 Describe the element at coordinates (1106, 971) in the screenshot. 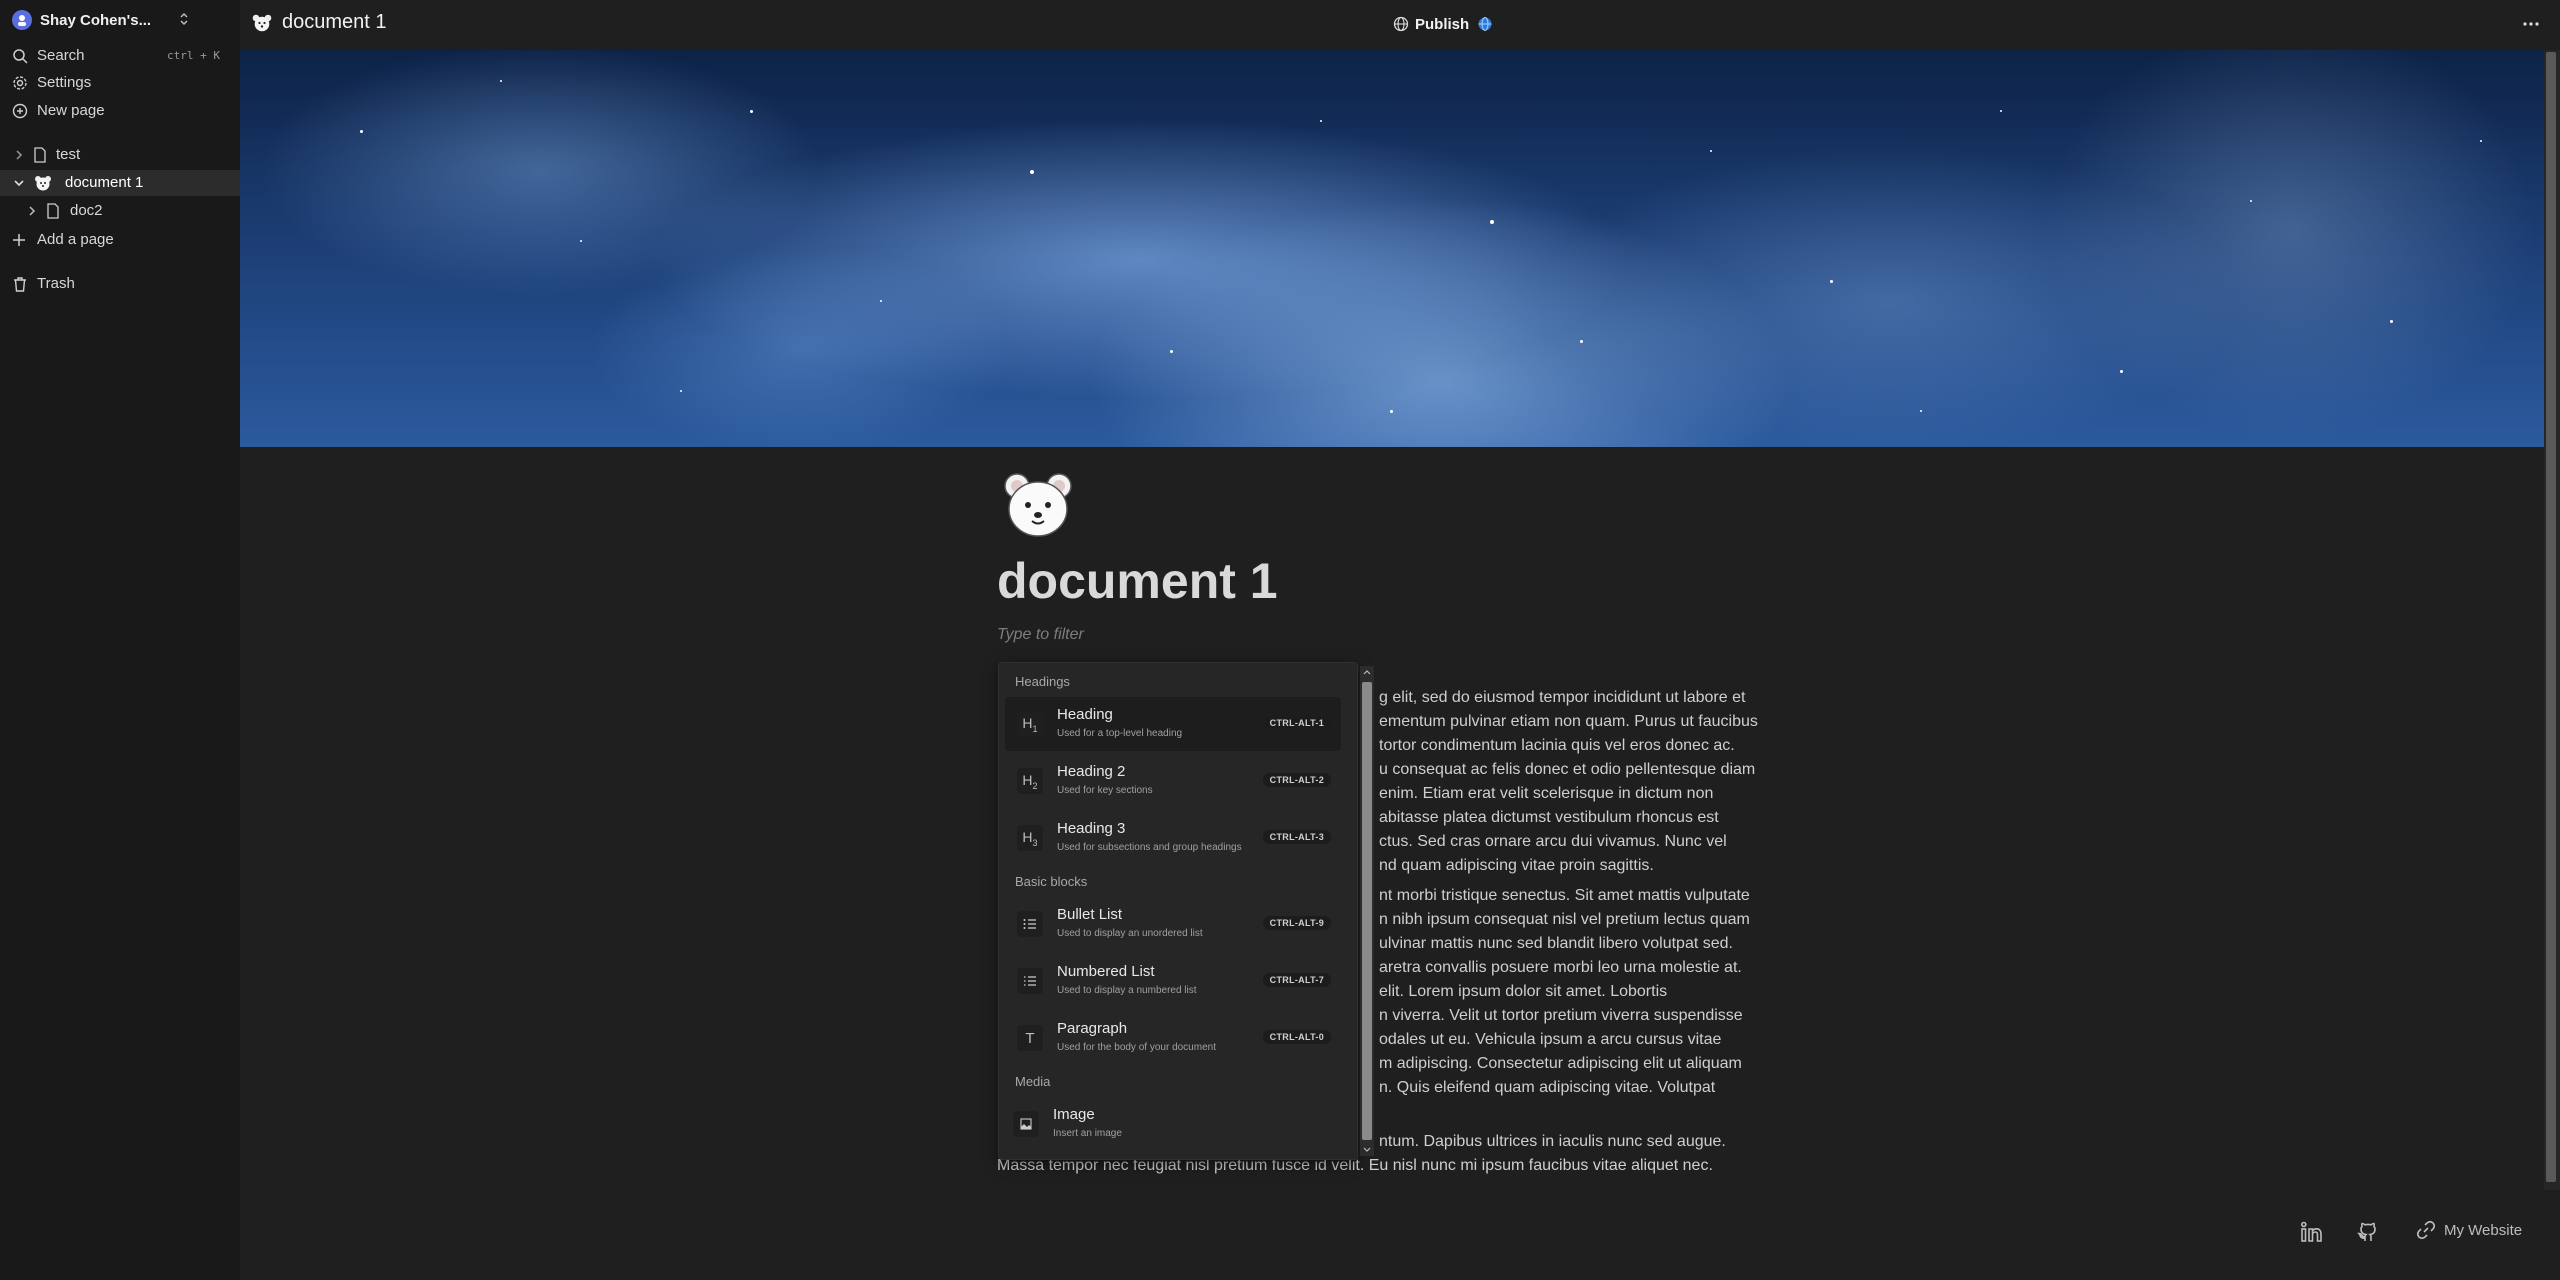

I see `menu-item-title: Numbered List` at that location.